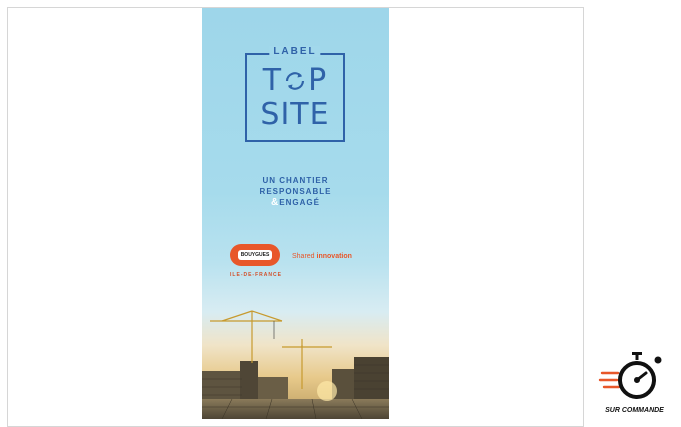 Image resolution: width=681 pixels, height=427 pixels. Describe the element at coordinates (256, 275) in the screenshot. I see `brand-region-text: ILE-DE-FRANCE` at that location.